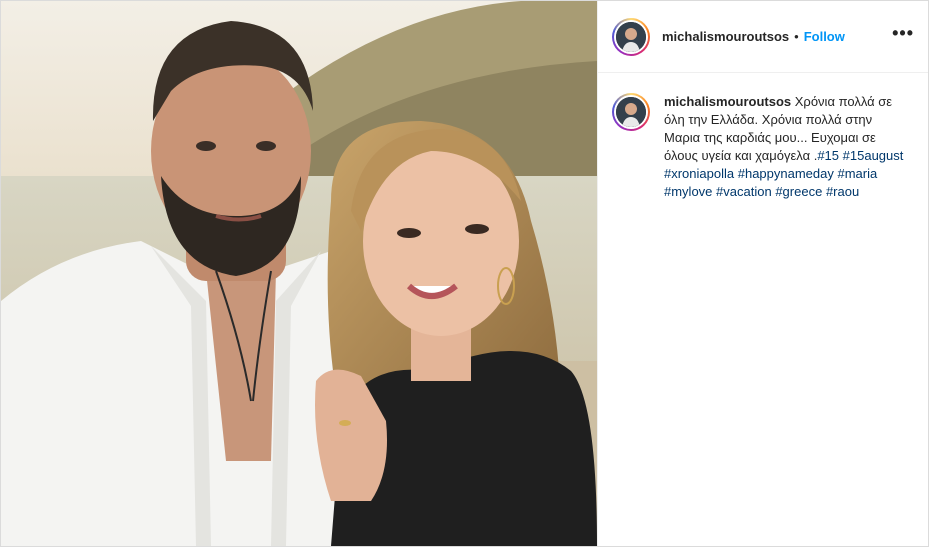  I want to click on caption-avatar-image, so click(631, 112).